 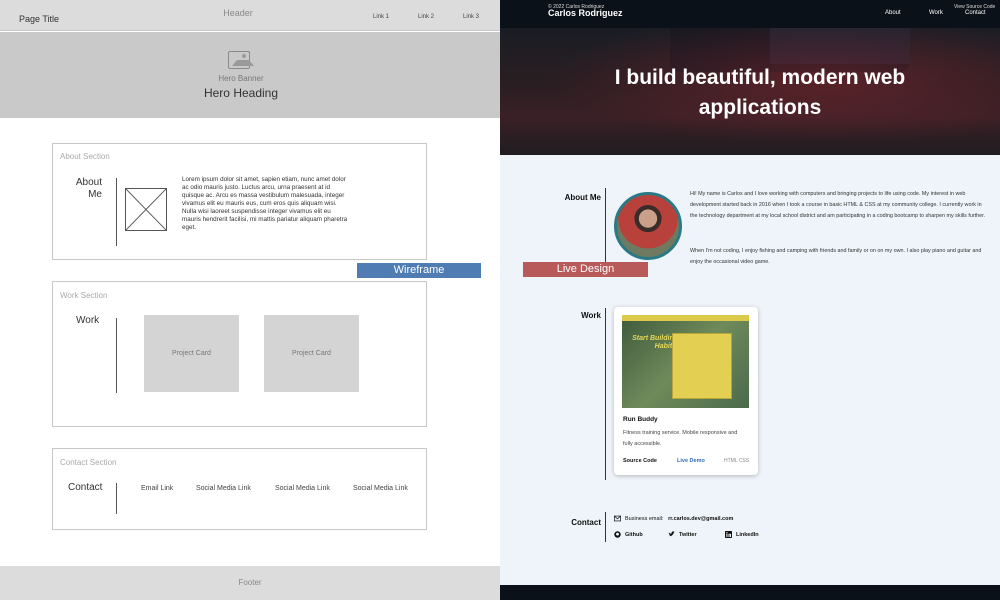 I want to click on linkedin-link: LinkedIn, so click(x=742, y=534).